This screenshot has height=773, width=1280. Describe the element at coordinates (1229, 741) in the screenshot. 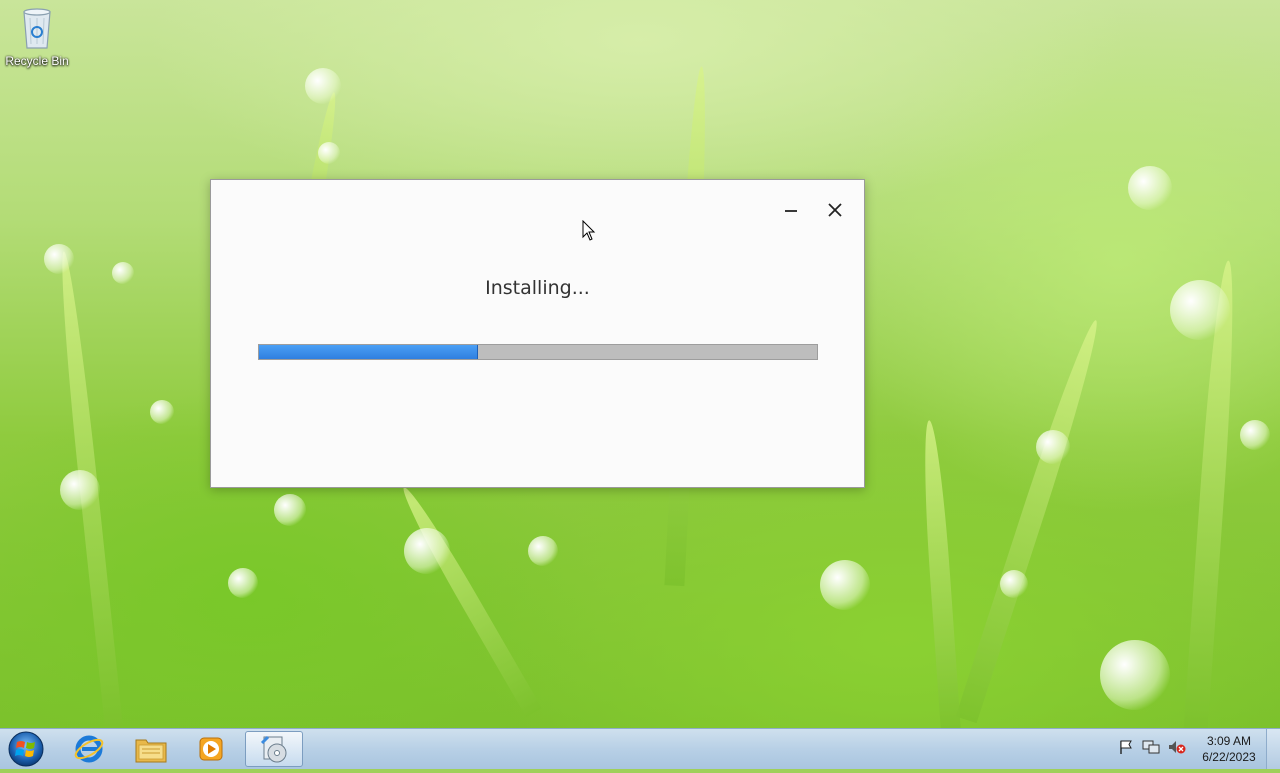

I see `clock-time: 3:09 AM` at that location.